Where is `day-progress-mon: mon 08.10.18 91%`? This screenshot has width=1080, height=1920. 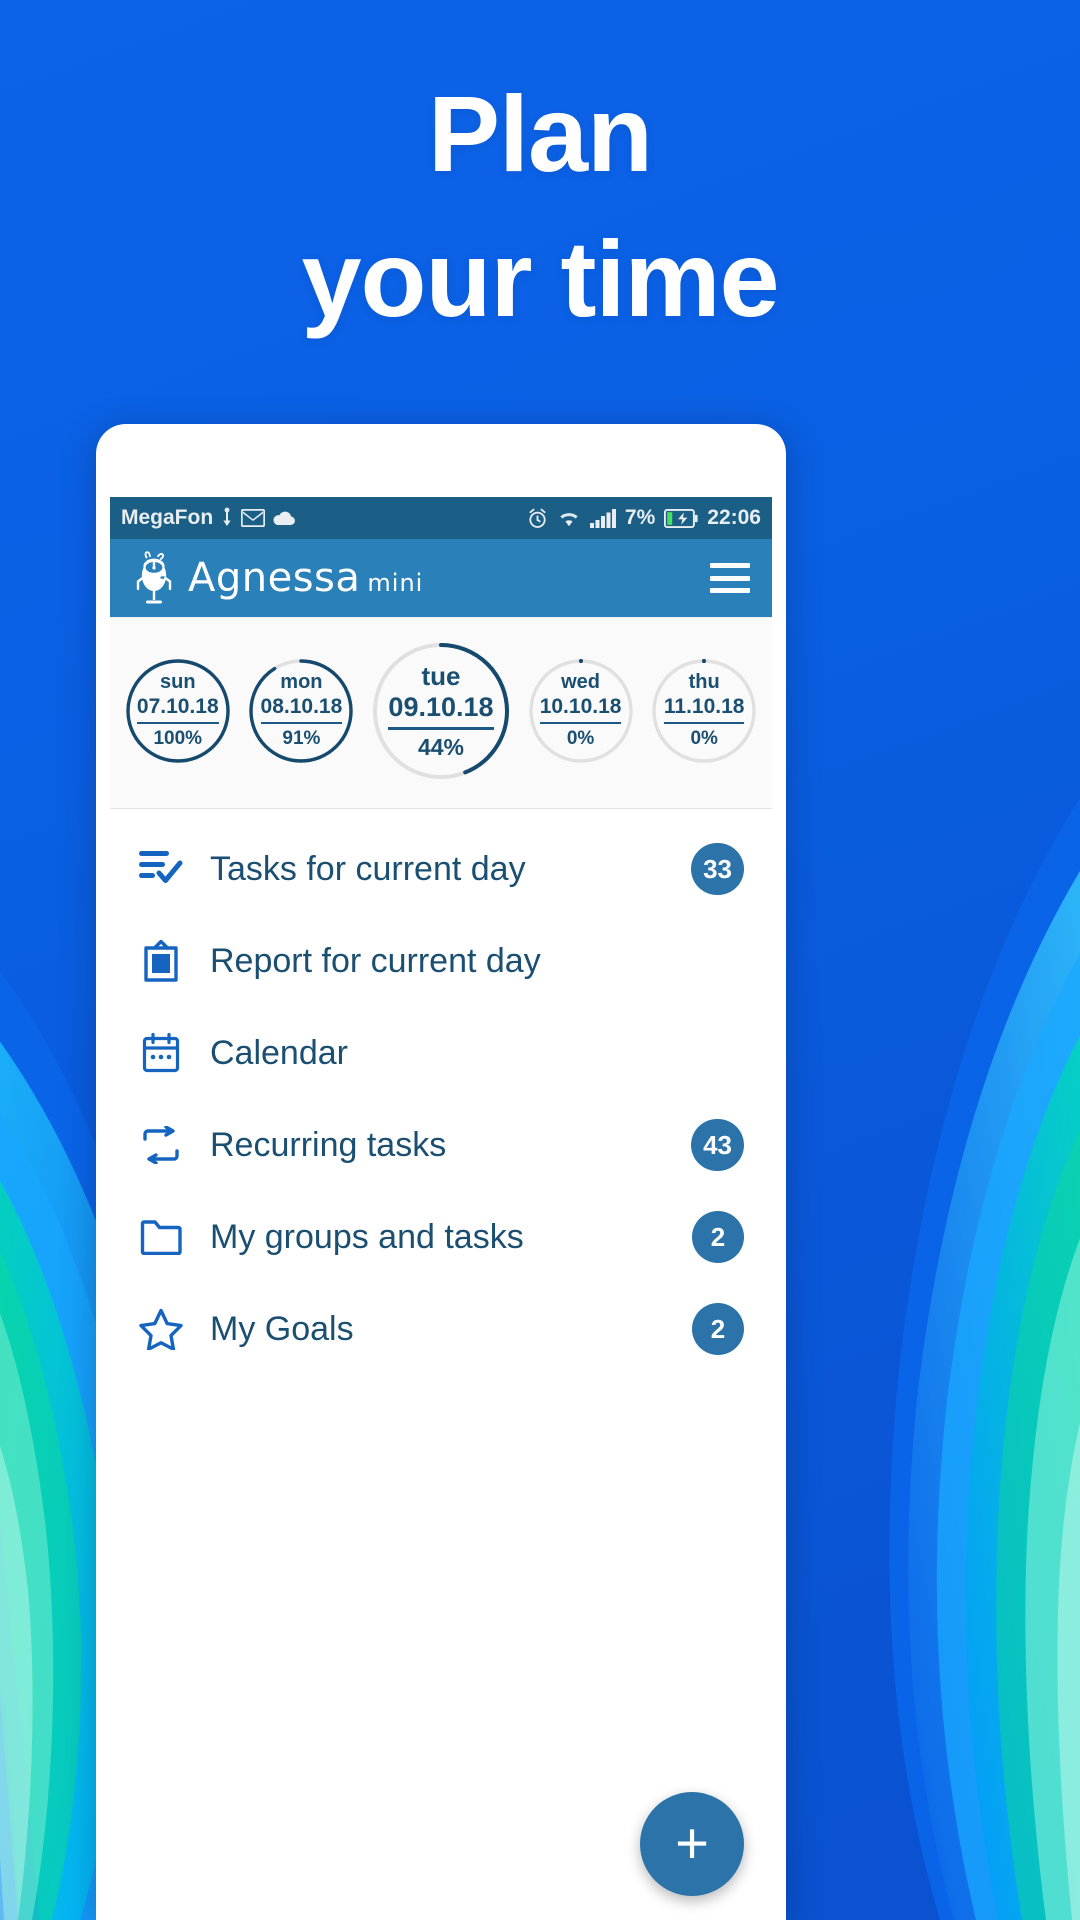
day-progress-mon: mon 08.10.18 91% is located at coordinates (301, 711).